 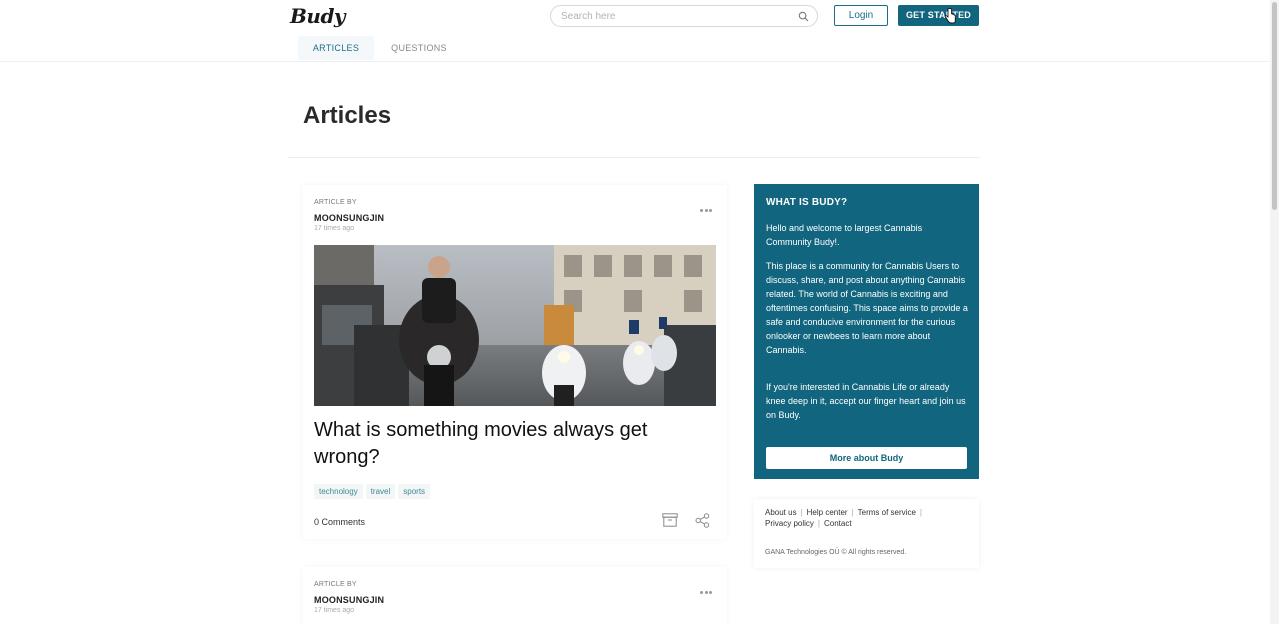 I want to click on divider, so click(x=634, y=157).